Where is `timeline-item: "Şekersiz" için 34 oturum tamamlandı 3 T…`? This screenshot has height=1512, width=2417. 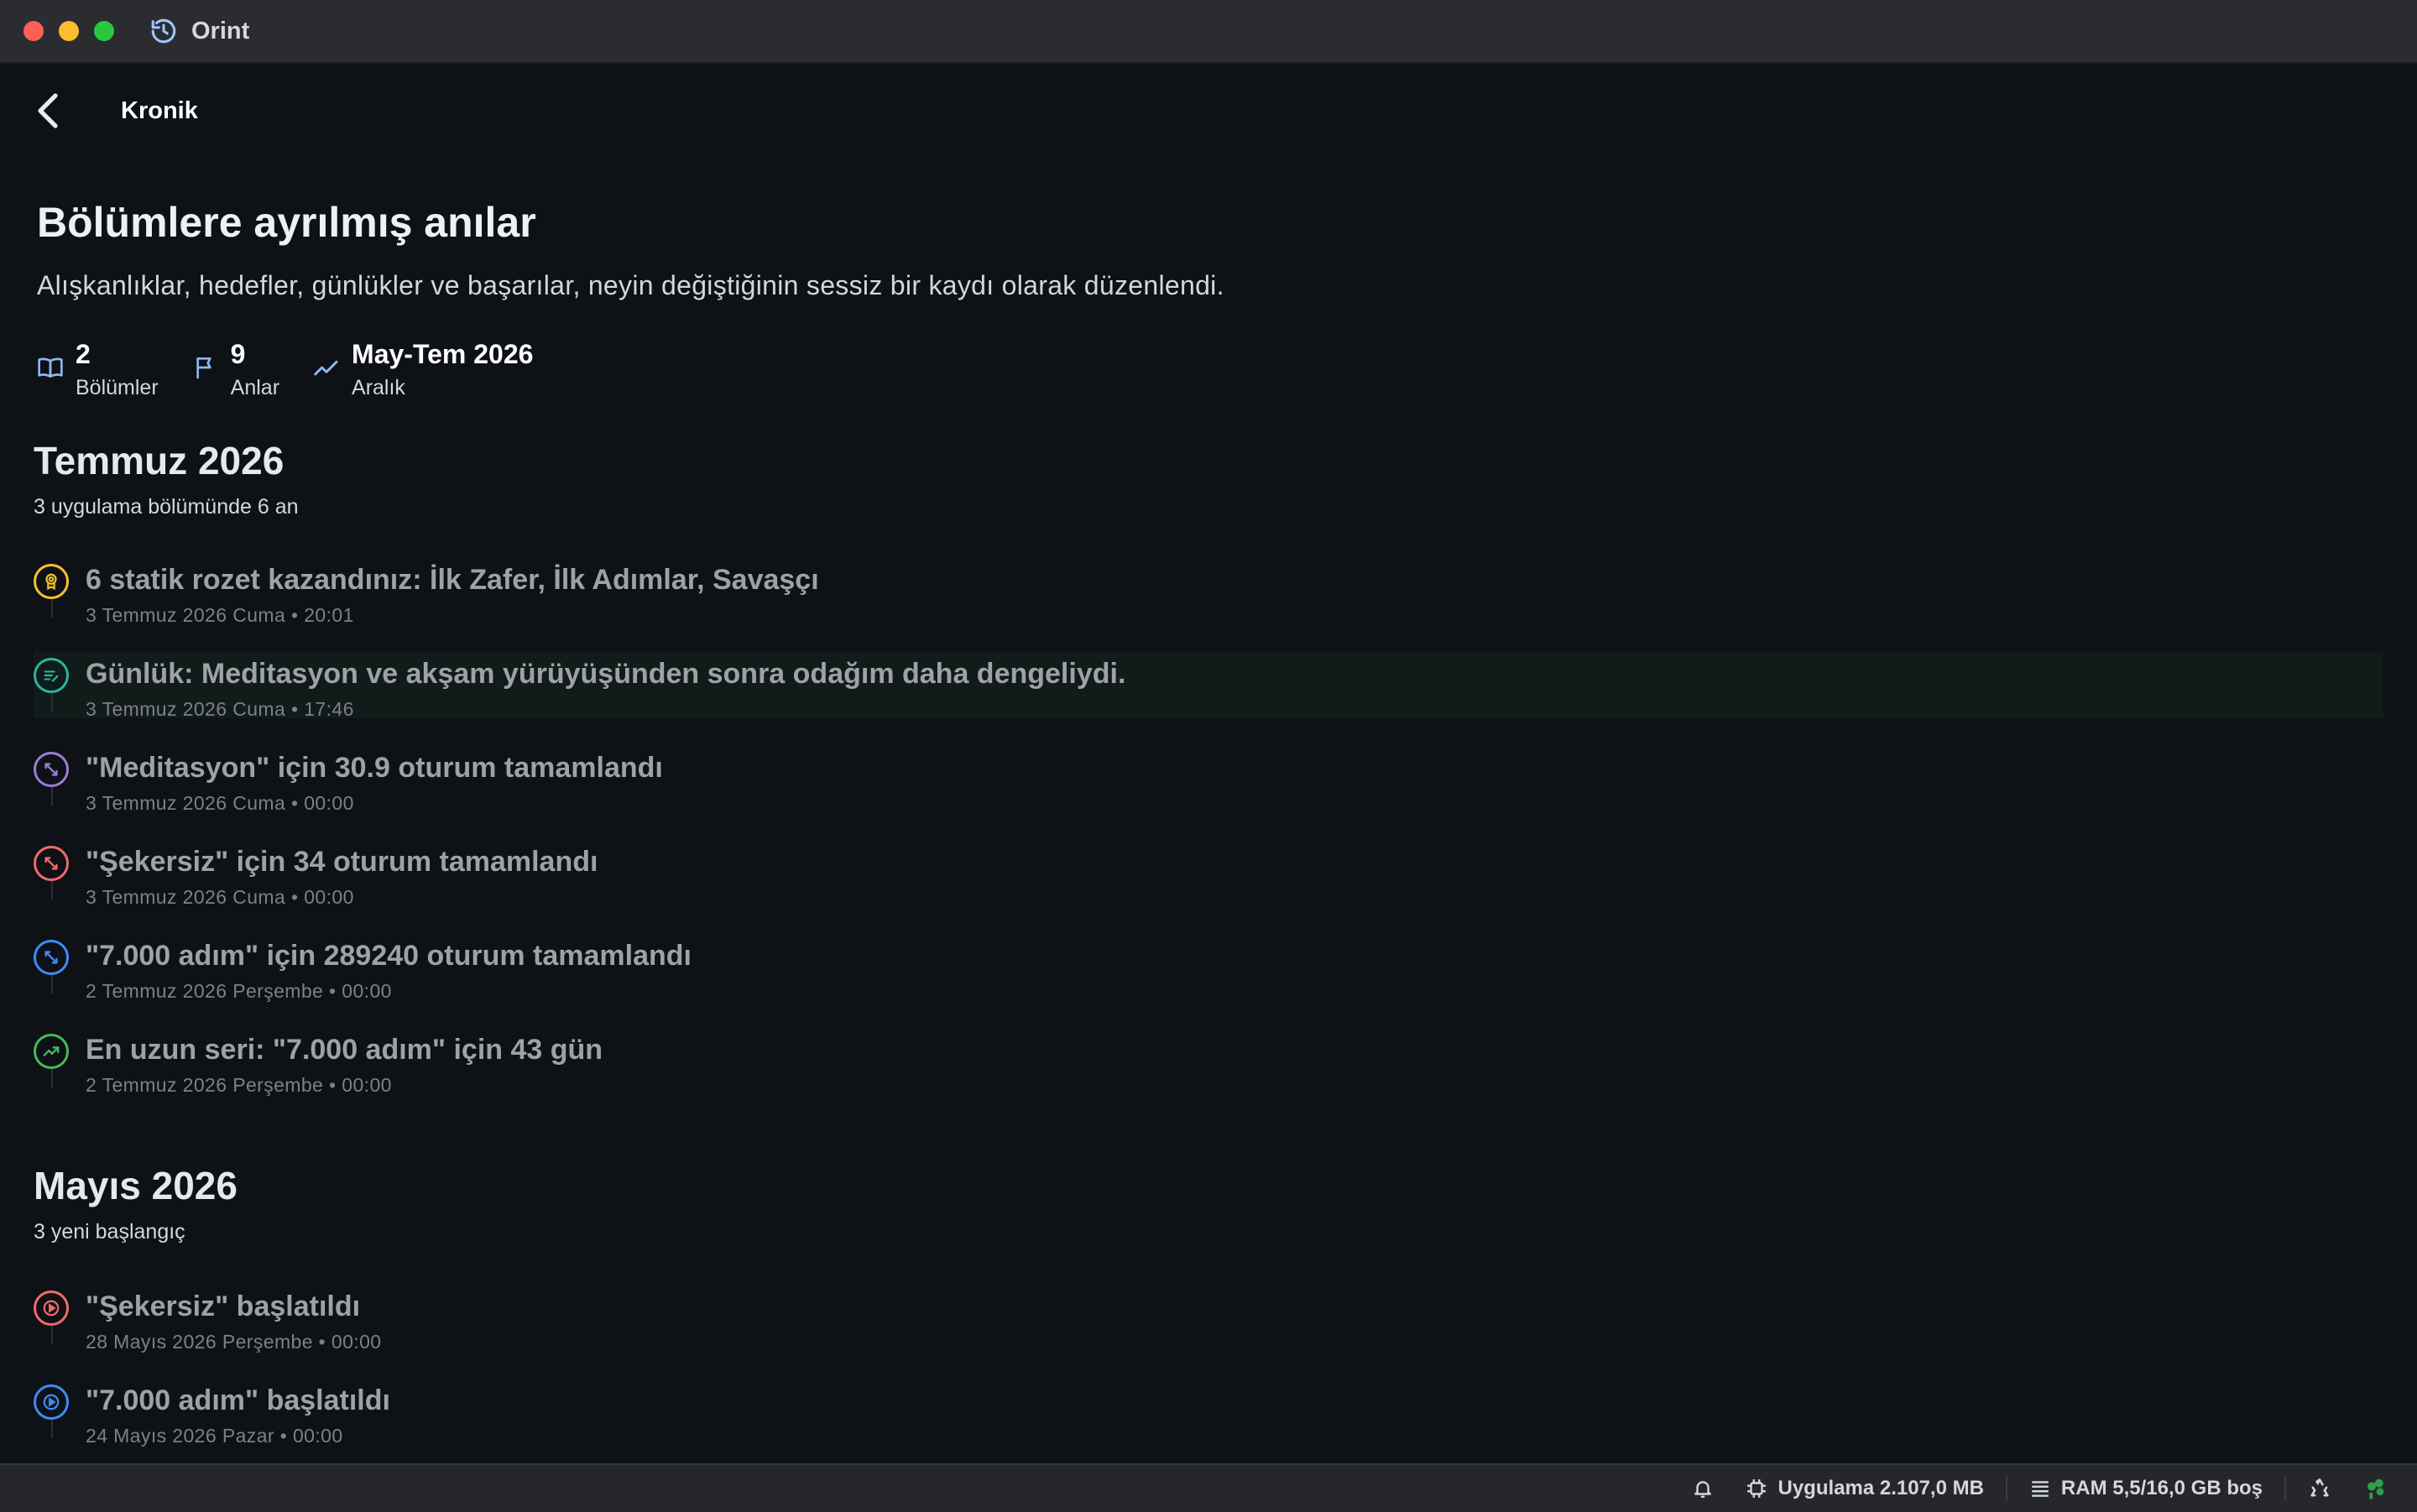 timeline-item: "Şekersiz" için 34 oturum tamamlandı 3 T… is located at coordinates (1208, 874).